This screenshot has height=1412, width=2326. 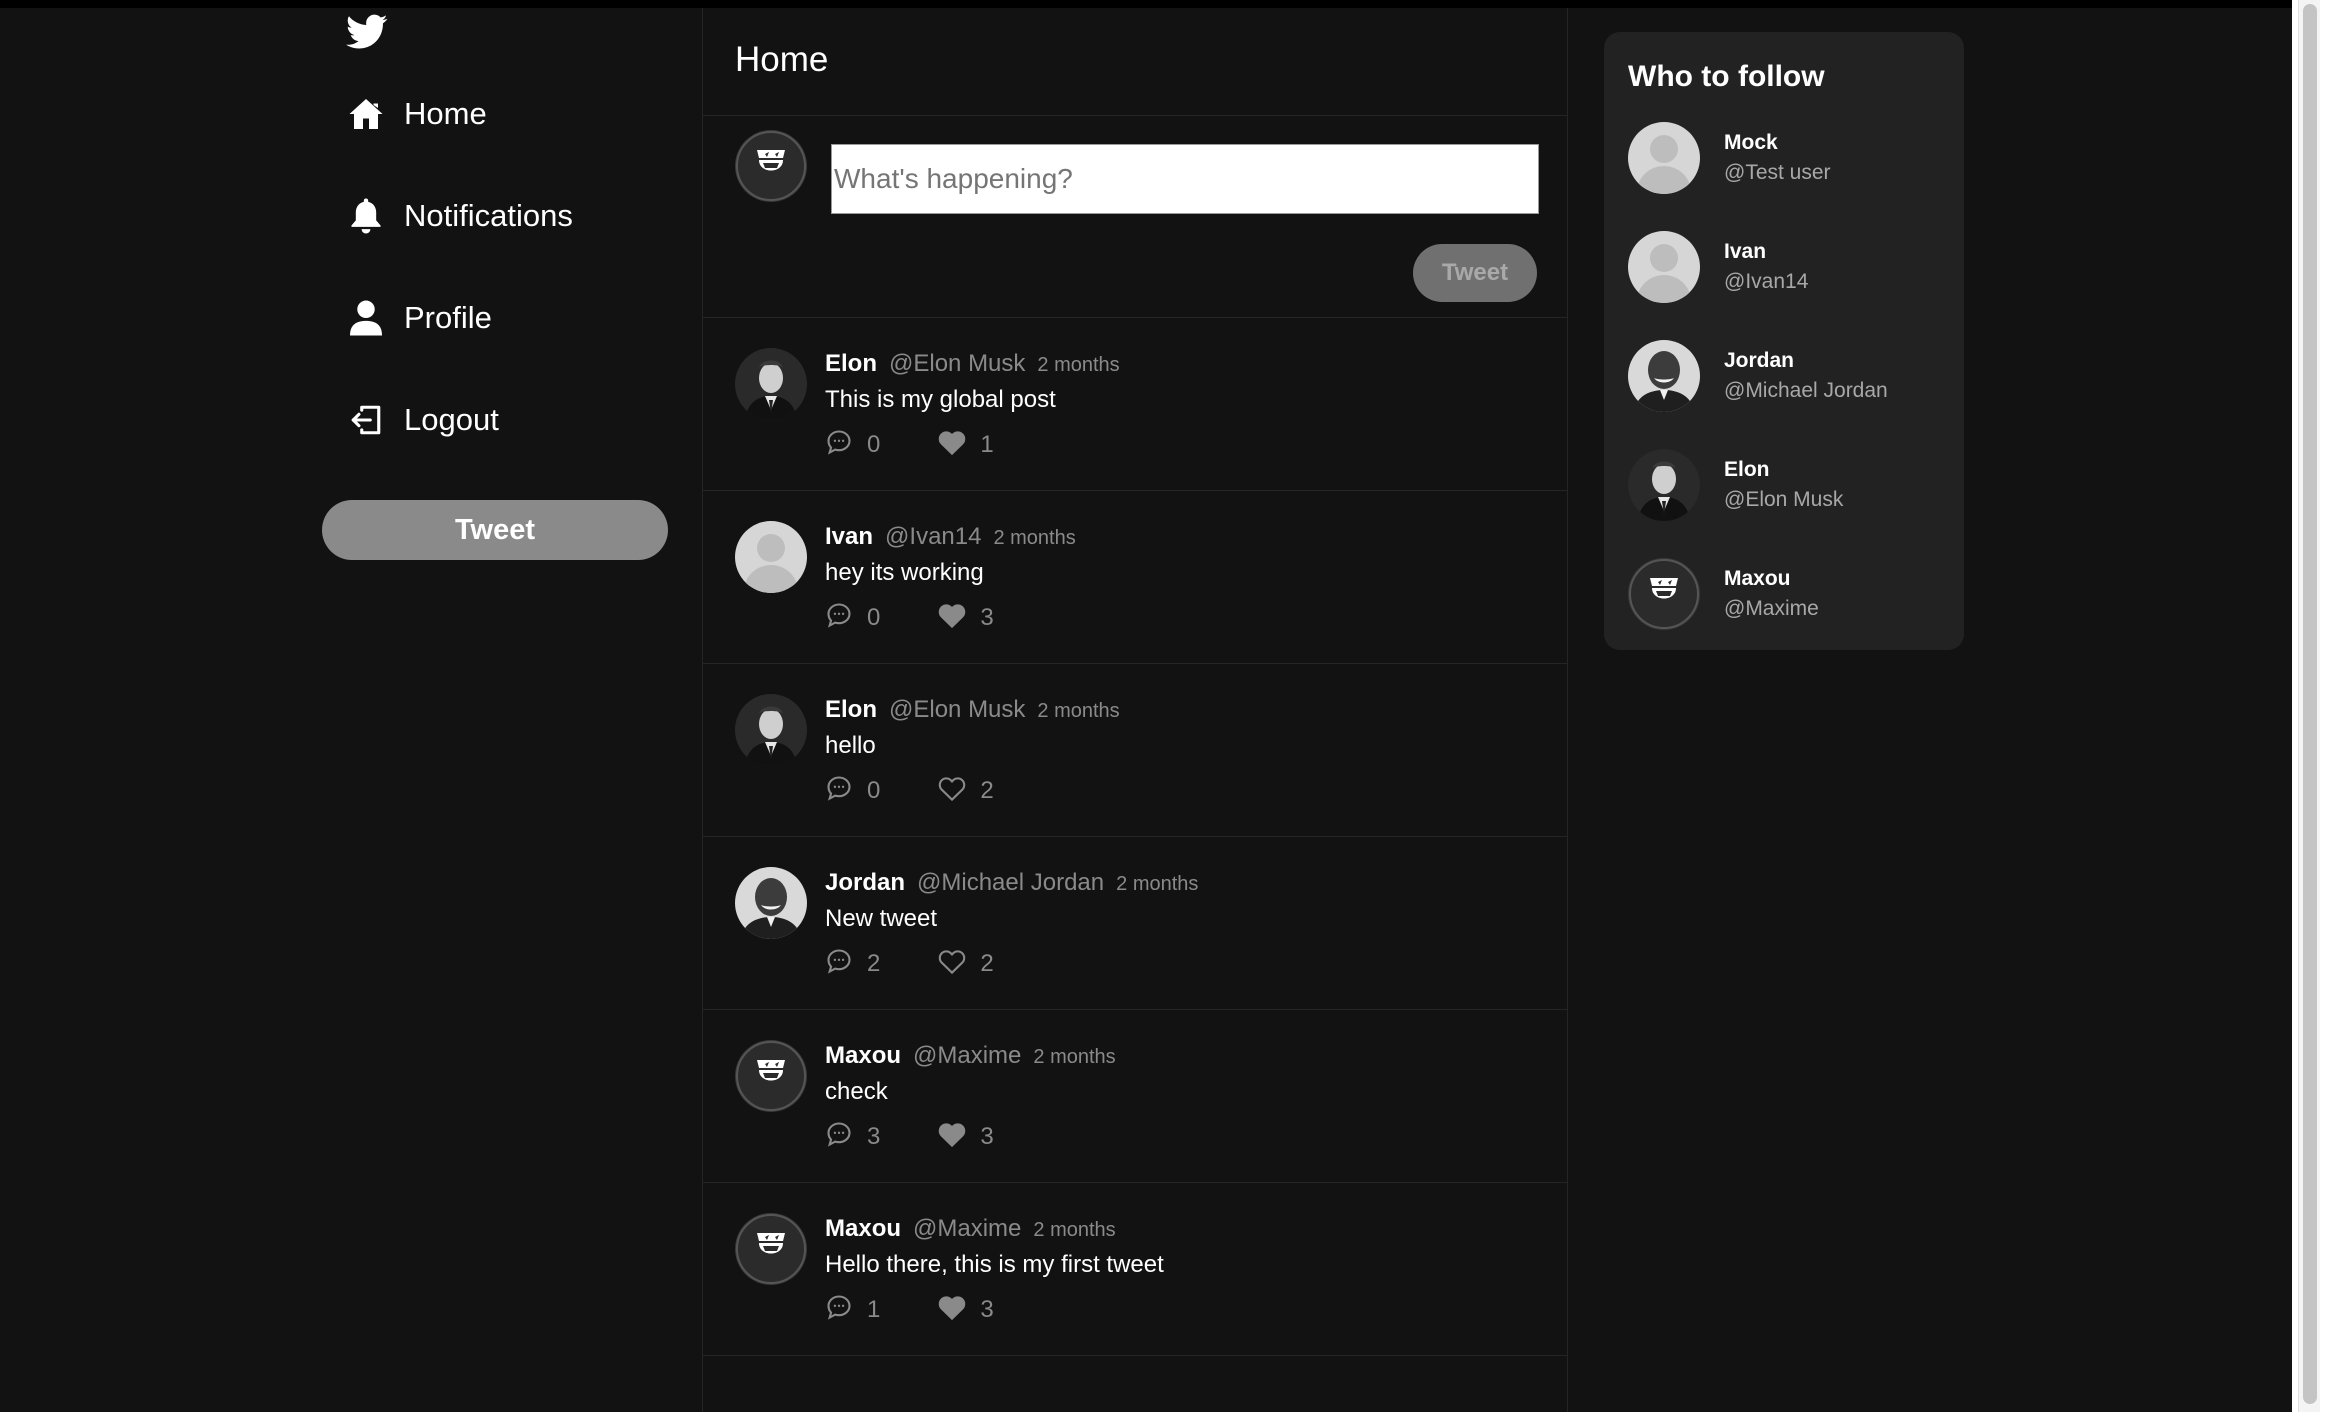 What do you see at coordinates (495, 530) in the screenshot?
I see `sidebar-tweet-button: Tweet` at bounding box center [495, 530].